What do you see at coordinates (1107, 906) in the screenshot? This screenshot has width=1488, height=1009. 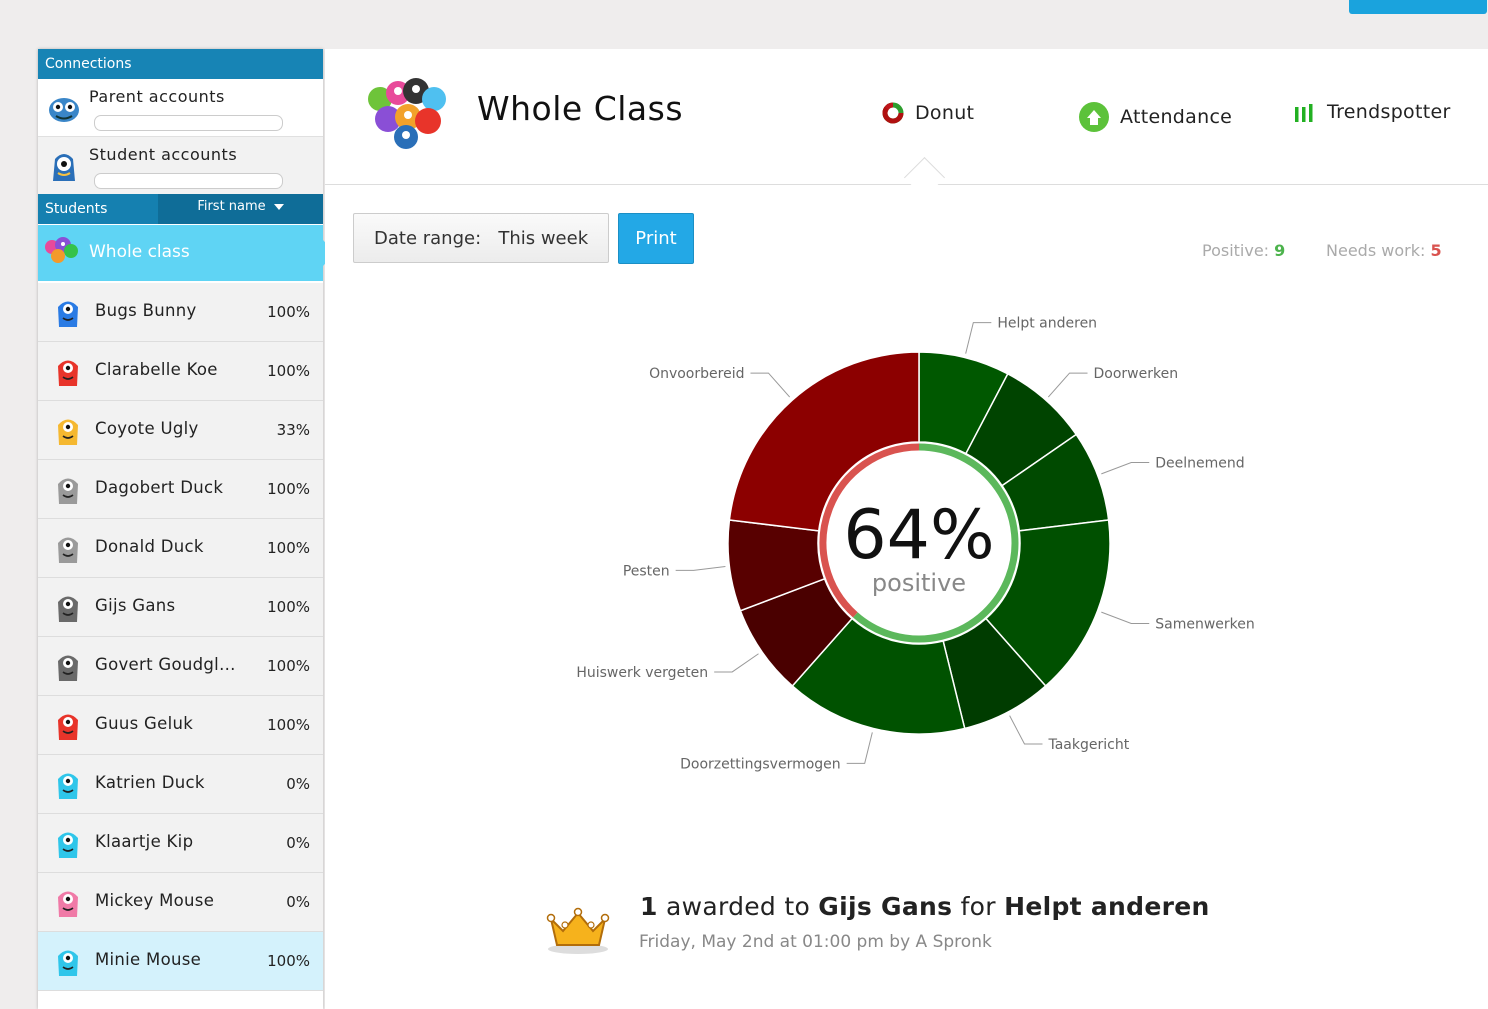 I see `award-behavior: Helpt anderen` at bounding box center [1107, 906].